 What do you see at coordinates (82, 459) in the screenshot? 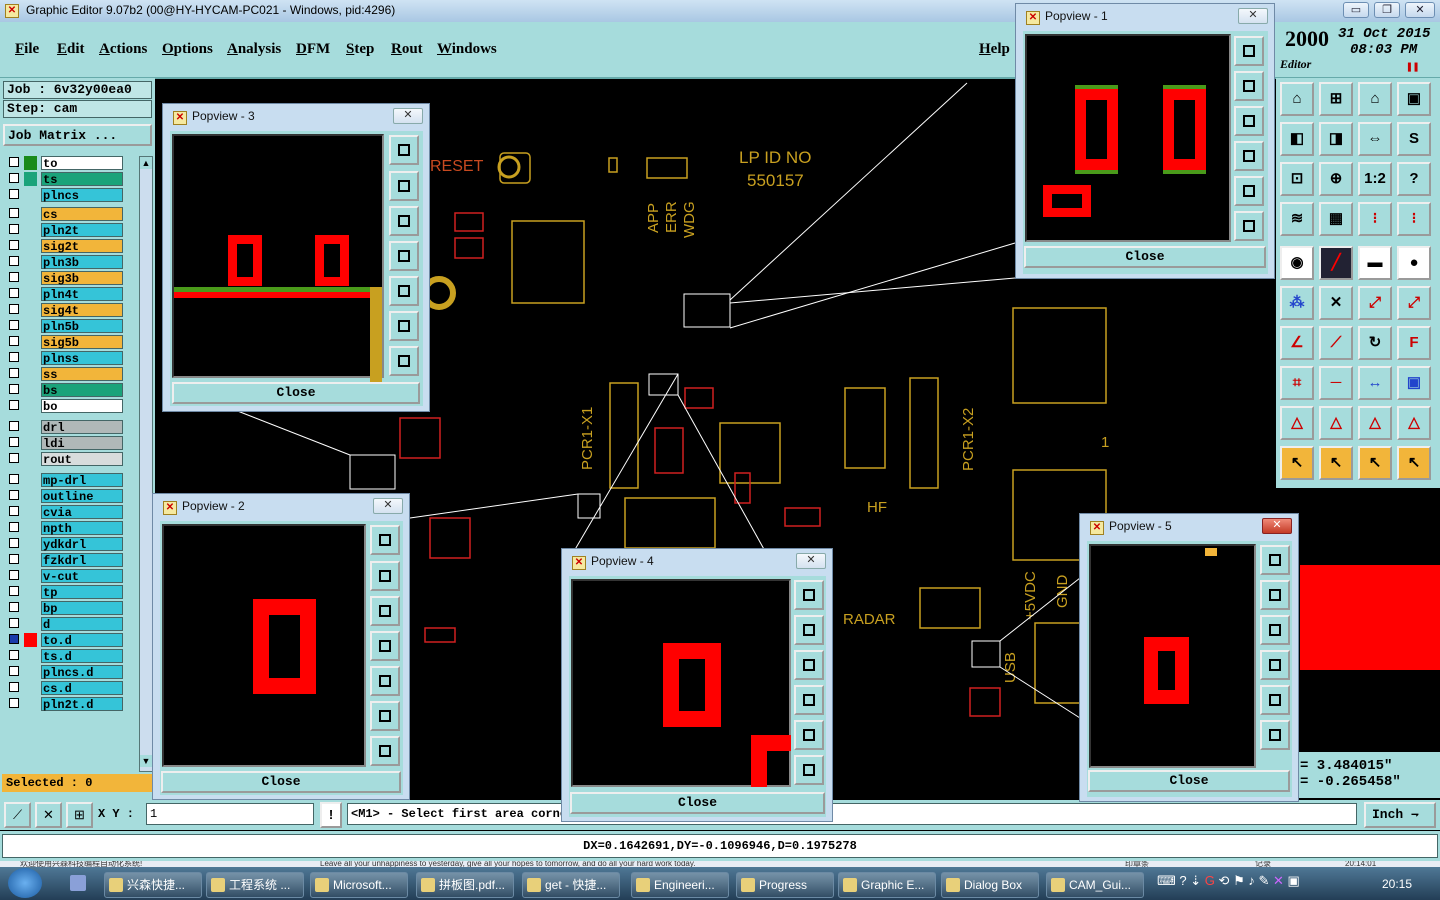
I see `layer-name: rout` at bounding box center [82, 459].